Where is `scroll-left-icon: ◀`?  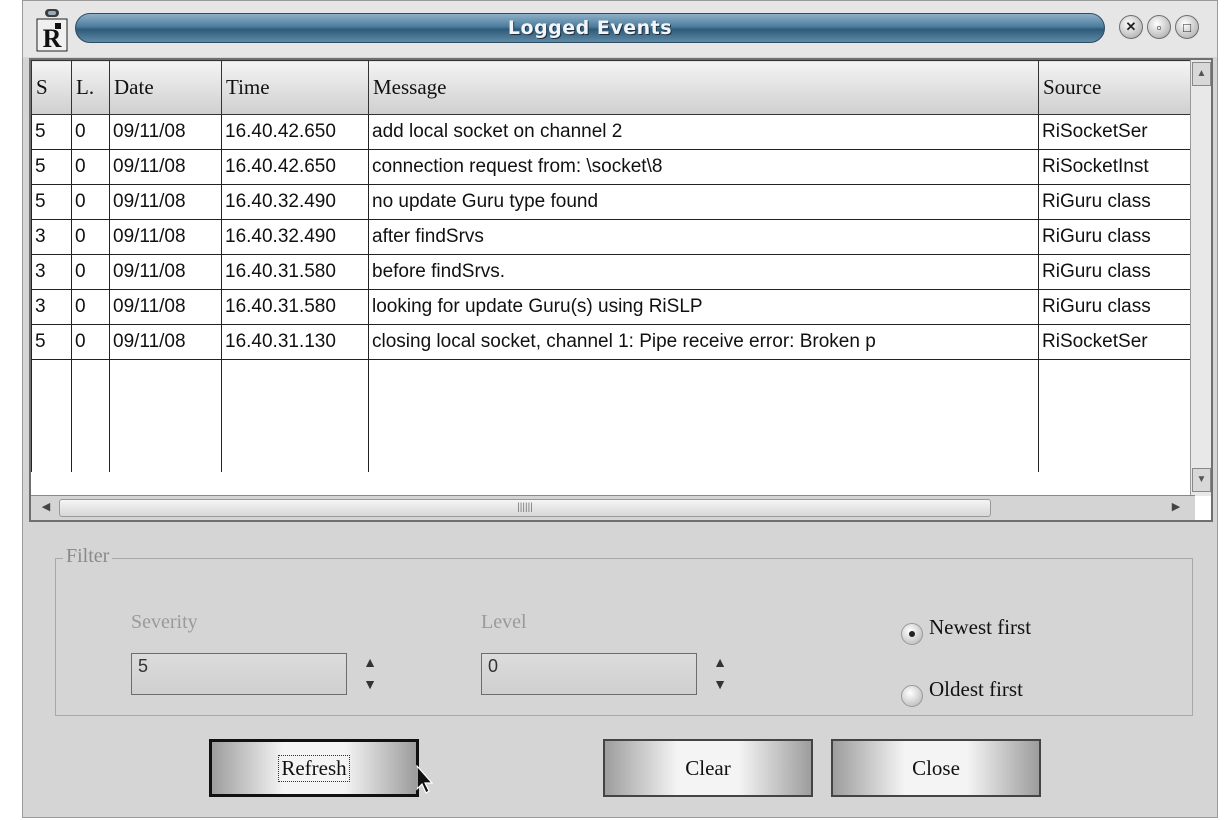
scroll-left-icon: ◀ is located at coordinates (46, 507).